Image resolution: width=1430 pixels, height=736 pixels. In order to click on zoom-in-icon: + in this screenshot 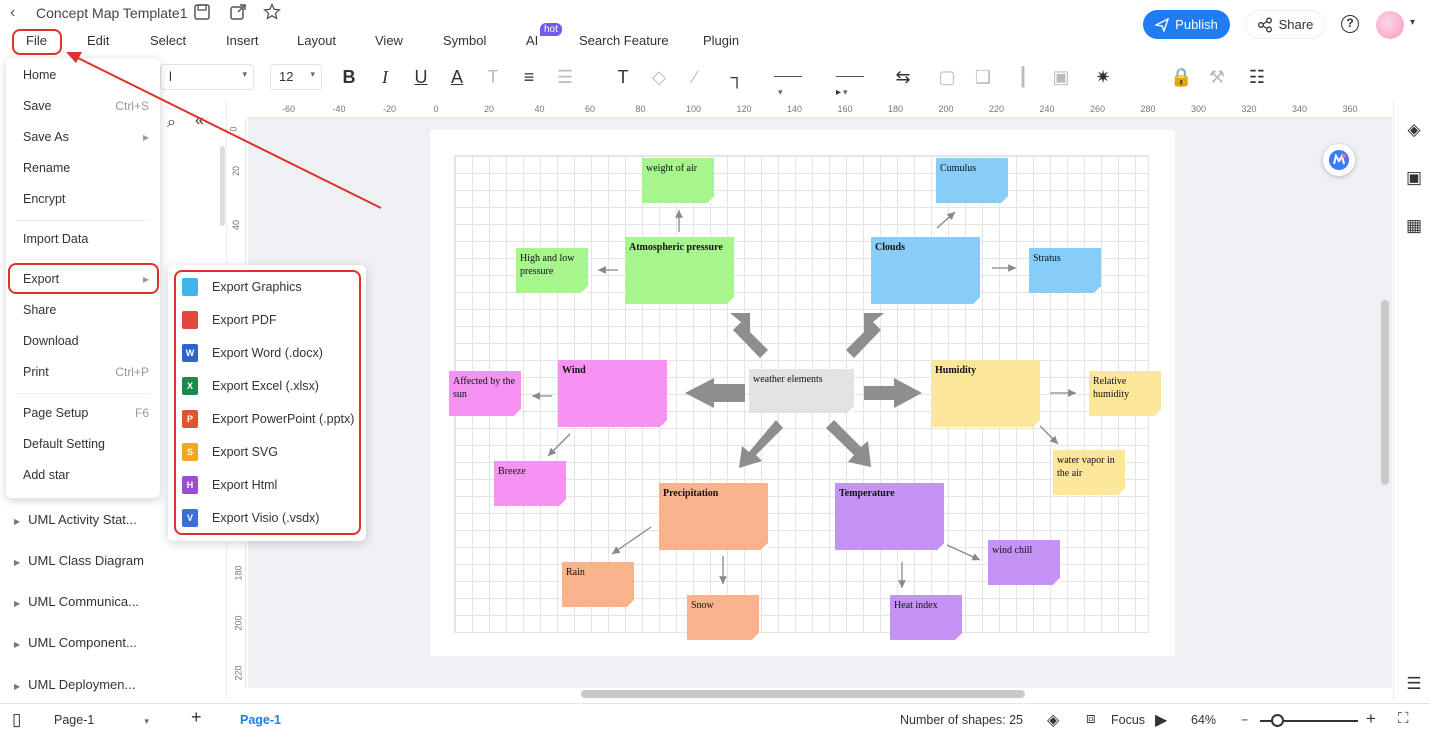, I will do `click(1371, 719)`.